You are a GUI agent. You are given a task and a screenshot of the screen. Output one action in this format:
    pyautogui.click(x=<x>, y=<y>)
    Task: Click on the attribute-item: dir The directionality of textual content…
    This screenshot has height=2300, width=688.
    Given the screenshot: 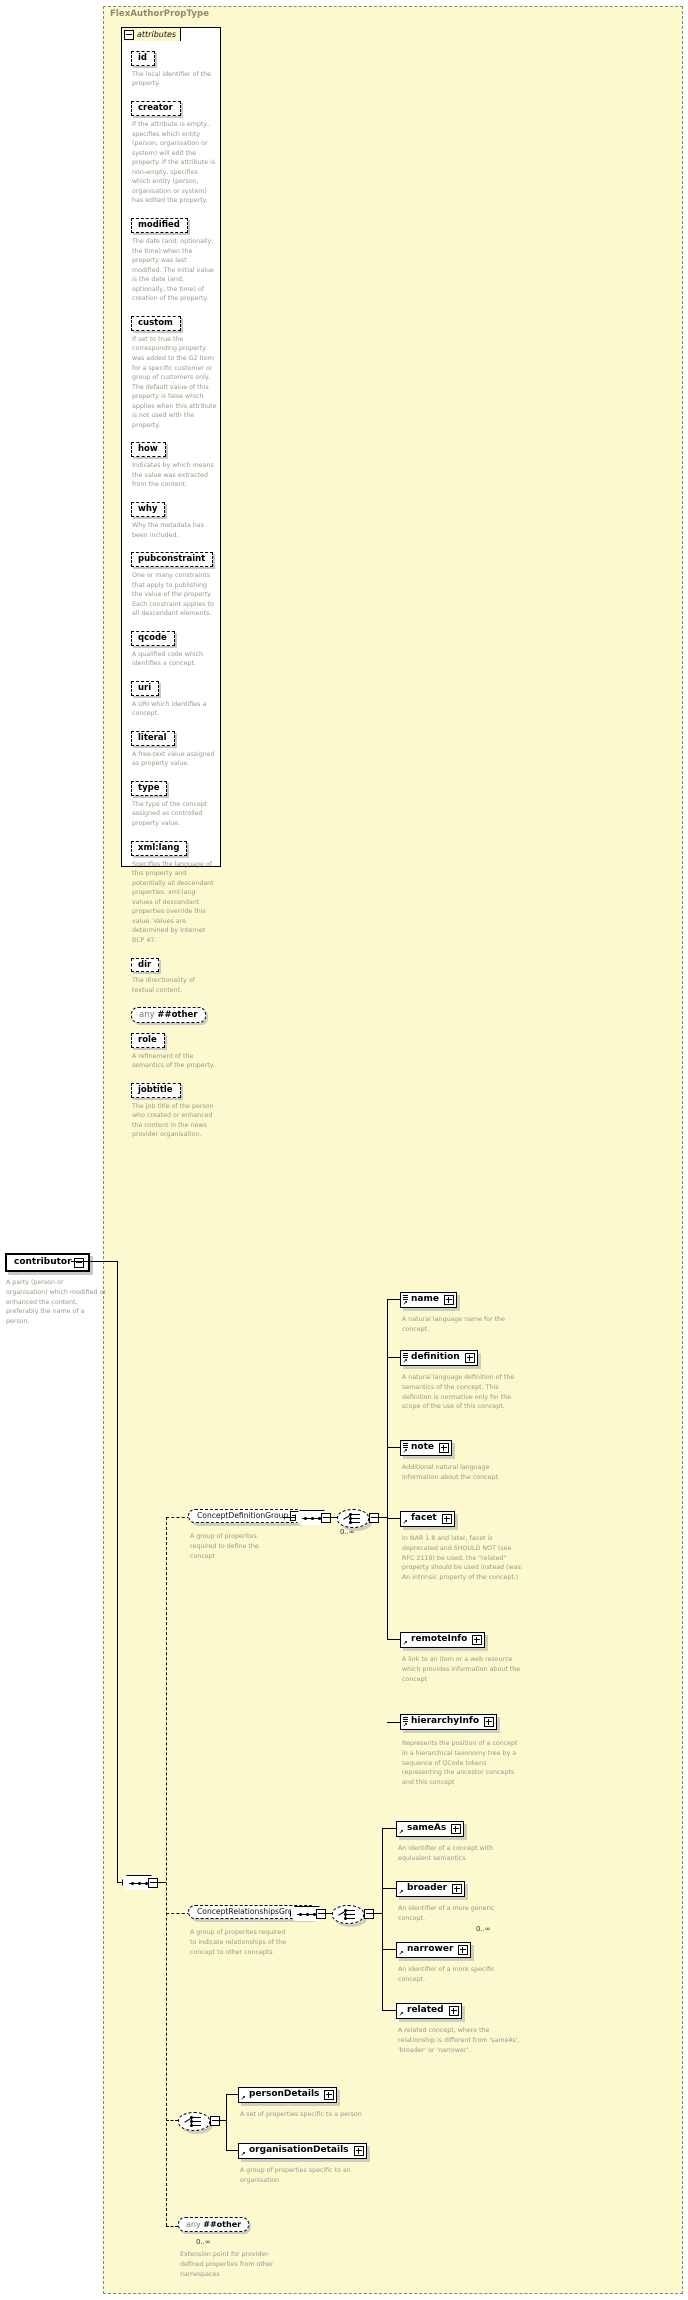 What is the action you would take?
    pyautogui.click(x=174, y=974)
    